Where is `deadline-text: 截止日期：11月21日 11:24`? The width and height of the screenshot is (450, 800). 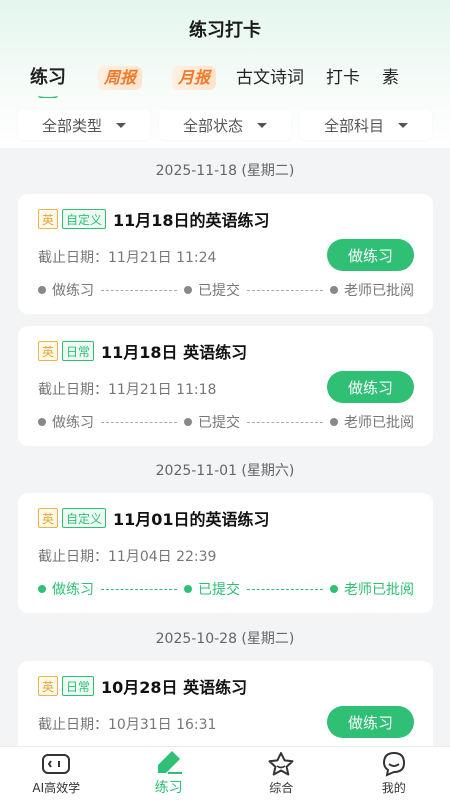
deadline-text: 截止日期：11月21日 11:24 is located at coordinates (127, 258).